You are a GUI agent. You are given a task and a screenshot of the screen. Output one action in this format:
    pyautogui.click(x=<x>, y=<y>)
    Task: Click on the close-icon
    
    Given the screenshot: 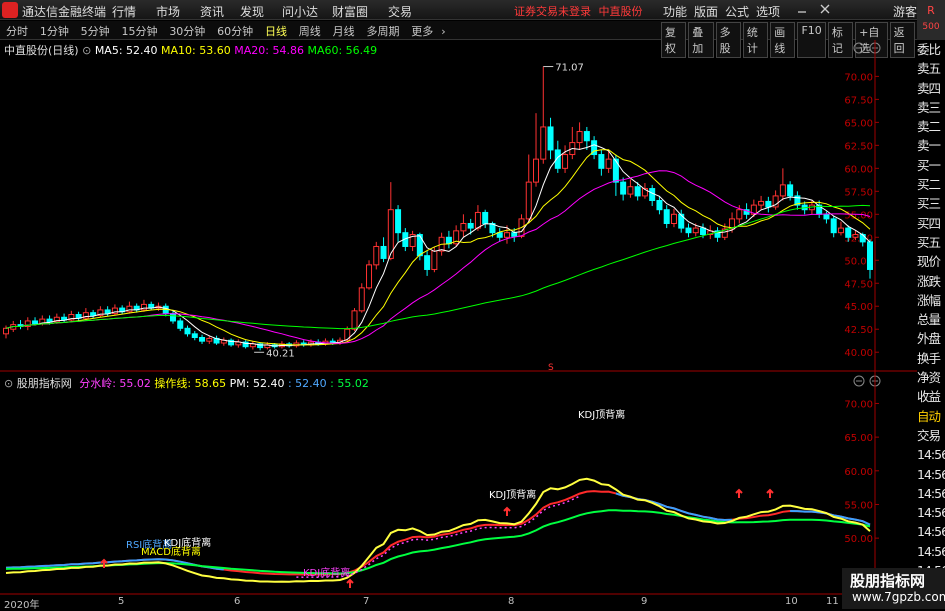 What is the action you would take?
    pyautogui.click(x=825, y=9)
    